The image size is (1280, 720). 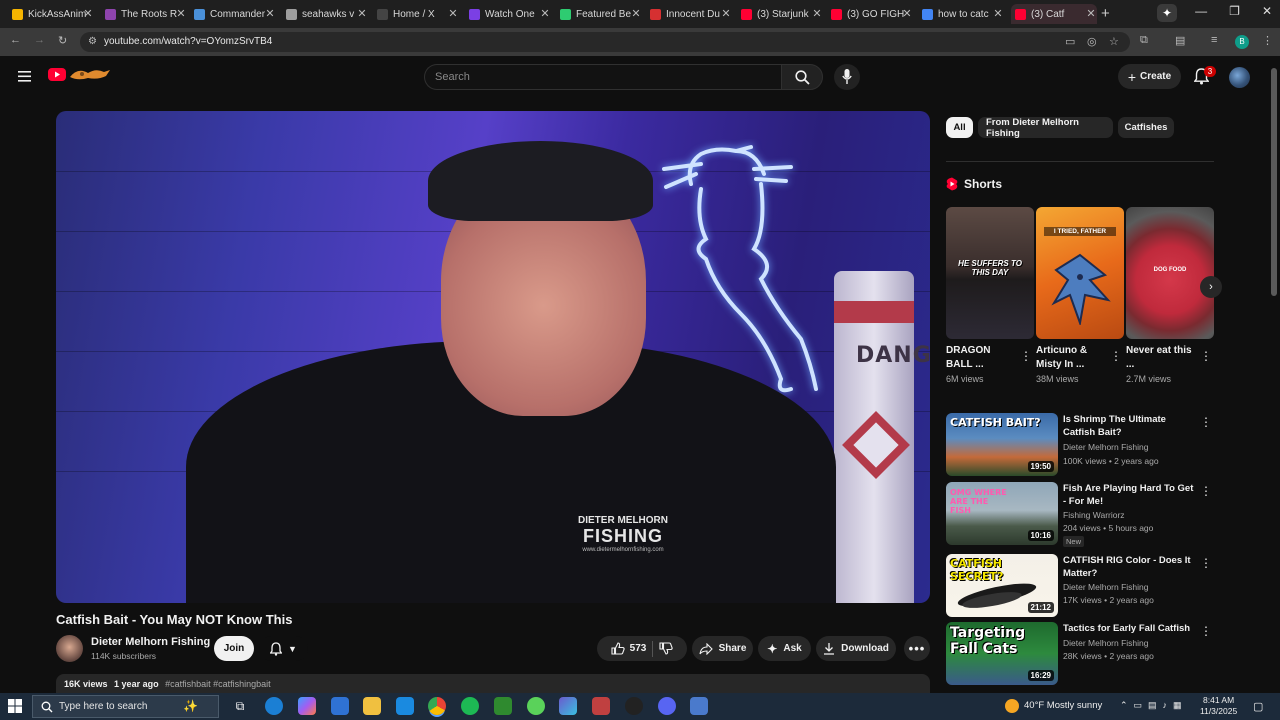 What do you see at coordinates (62, 40) in the screenshot?
I see `reload-icon: ↻` at bounding box center [62, 40].